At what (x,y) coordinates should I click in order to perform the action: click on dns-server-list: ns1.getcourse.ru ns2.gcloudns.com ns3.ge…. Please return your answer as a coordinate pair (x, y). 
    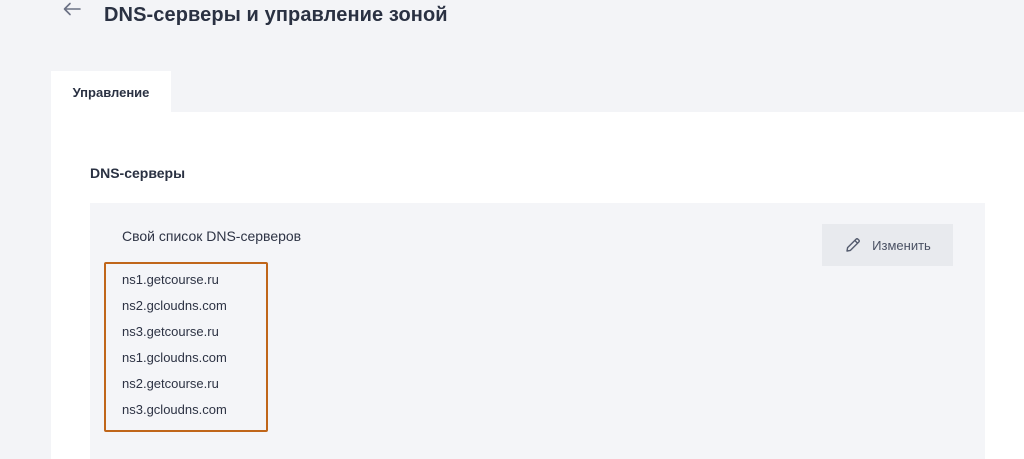
    Looking at the image, I should click on (186, 347).